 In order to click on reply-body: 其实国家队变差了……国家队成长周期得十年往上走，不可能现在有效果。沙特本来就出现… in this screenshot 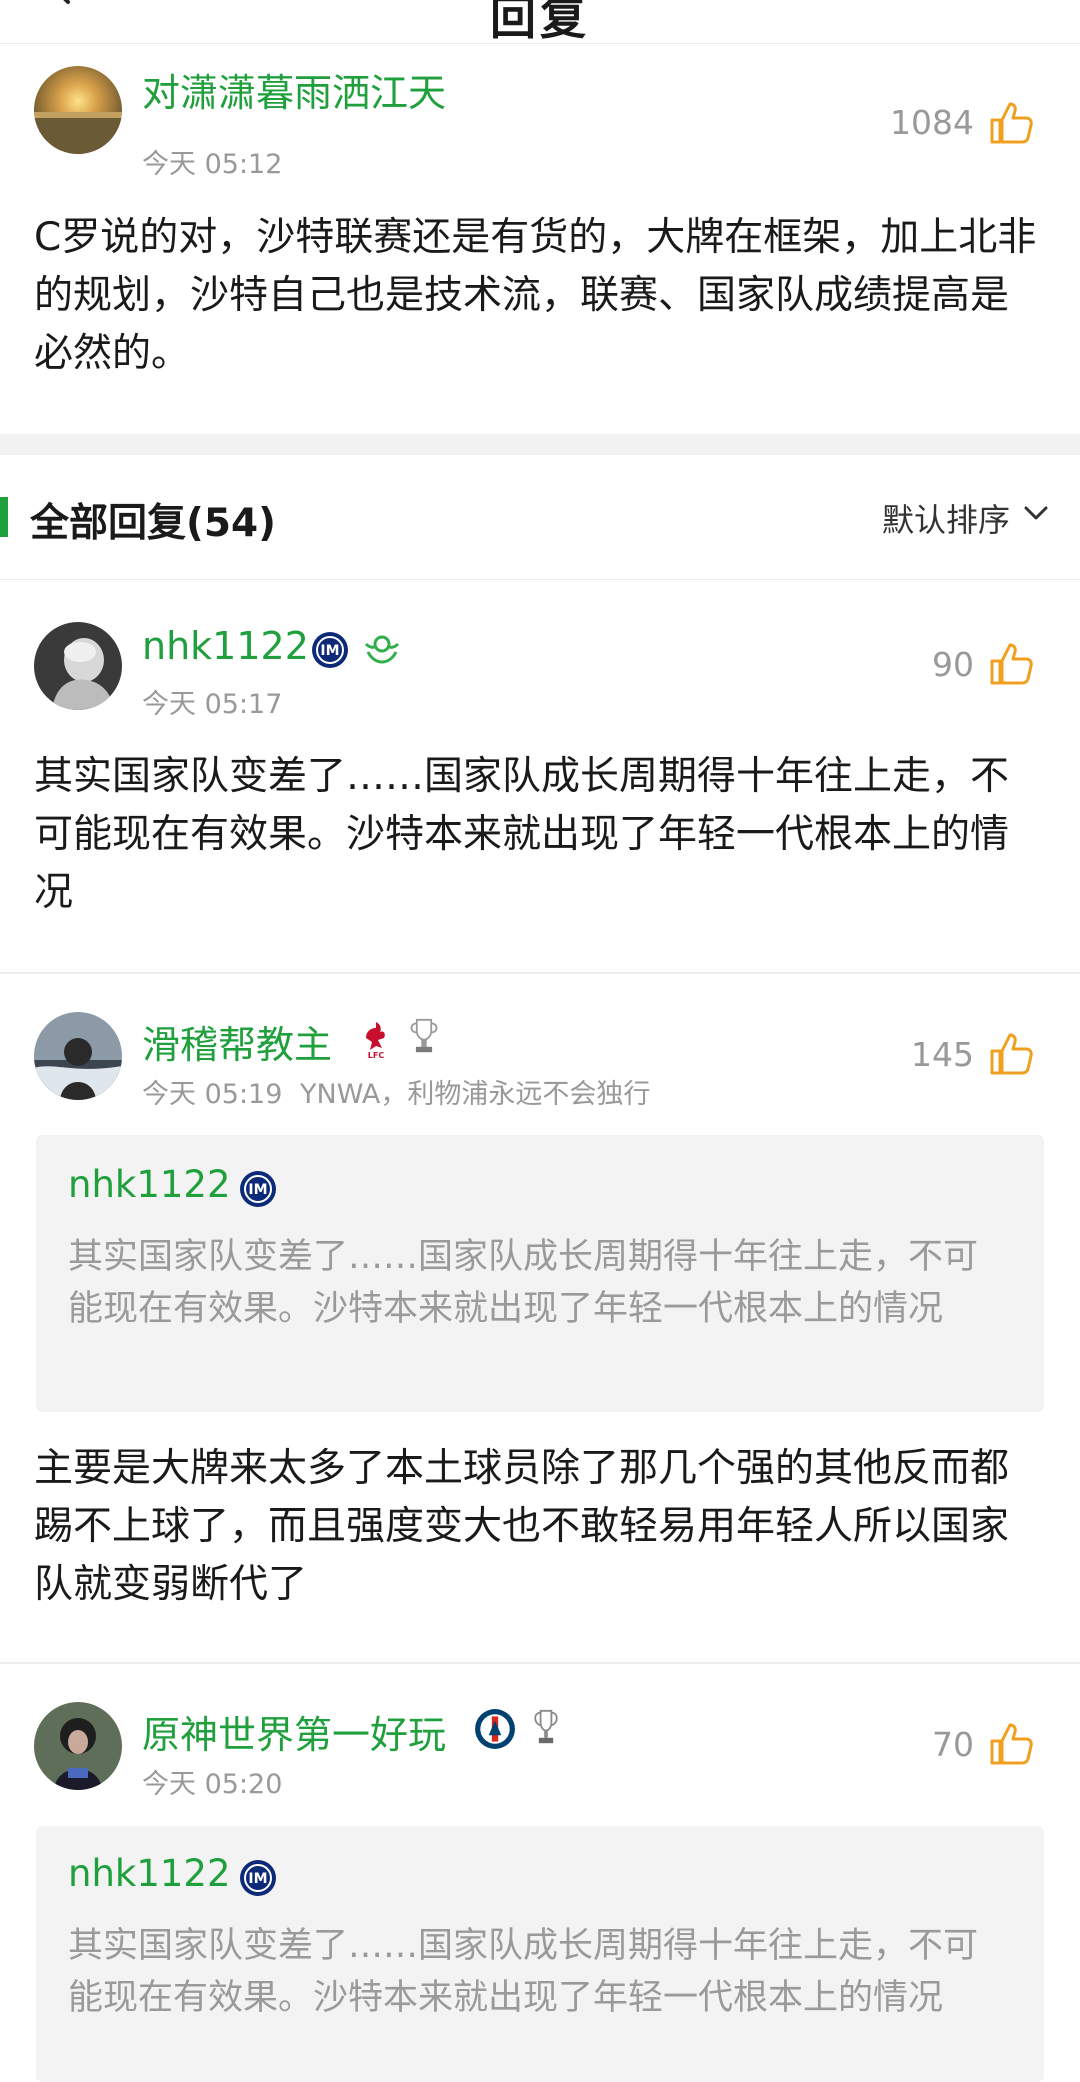, I will do `click(522, 834)`.